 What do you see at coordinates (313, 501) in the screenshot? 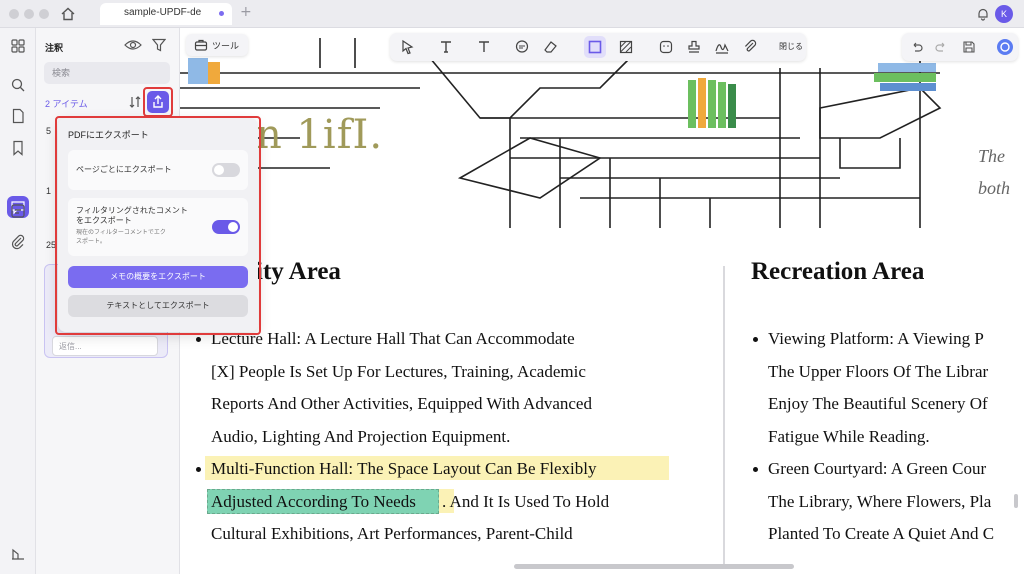
I see `text-line: Adjusted According To Needs` at bounding box center [313, 501].